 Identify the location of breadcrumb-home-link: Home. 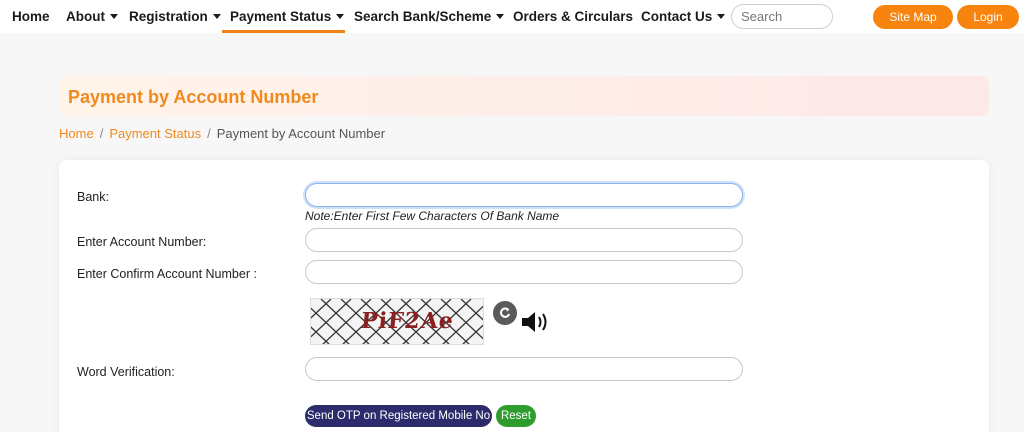
(76, 133).